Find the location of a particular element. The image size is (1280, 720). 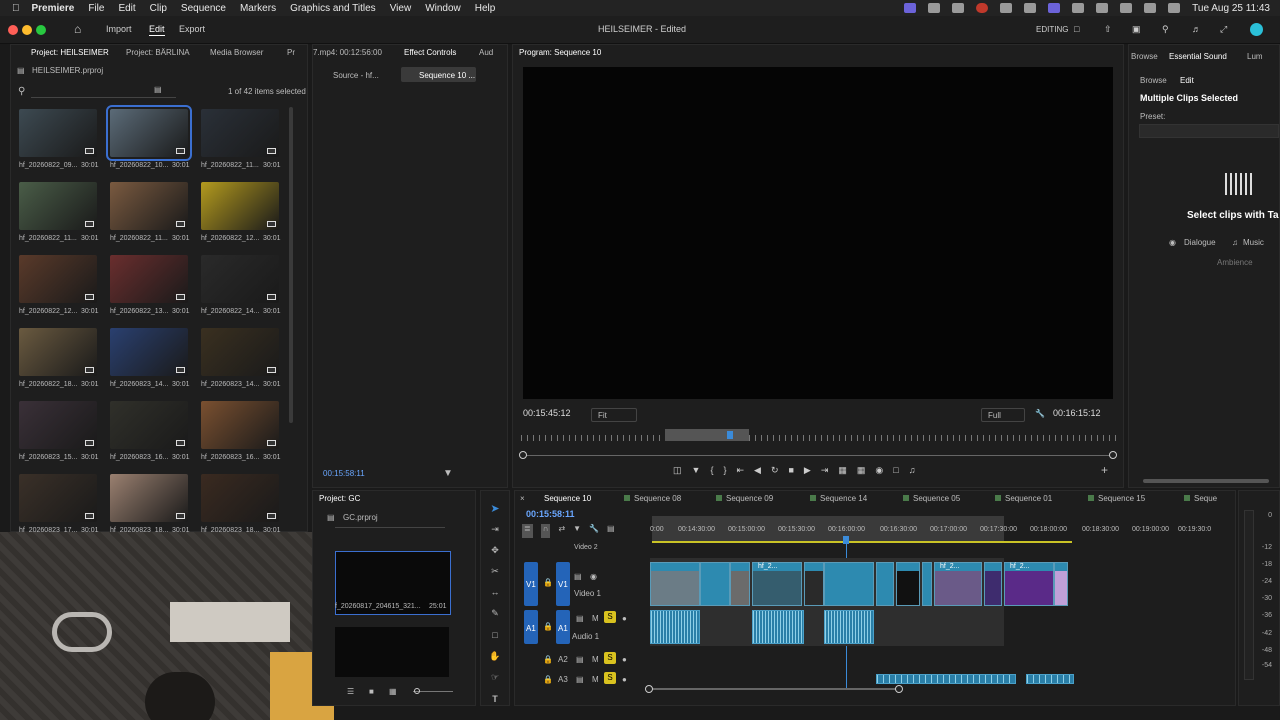

menu-clip: Clip is located at coordinates (158, 8).